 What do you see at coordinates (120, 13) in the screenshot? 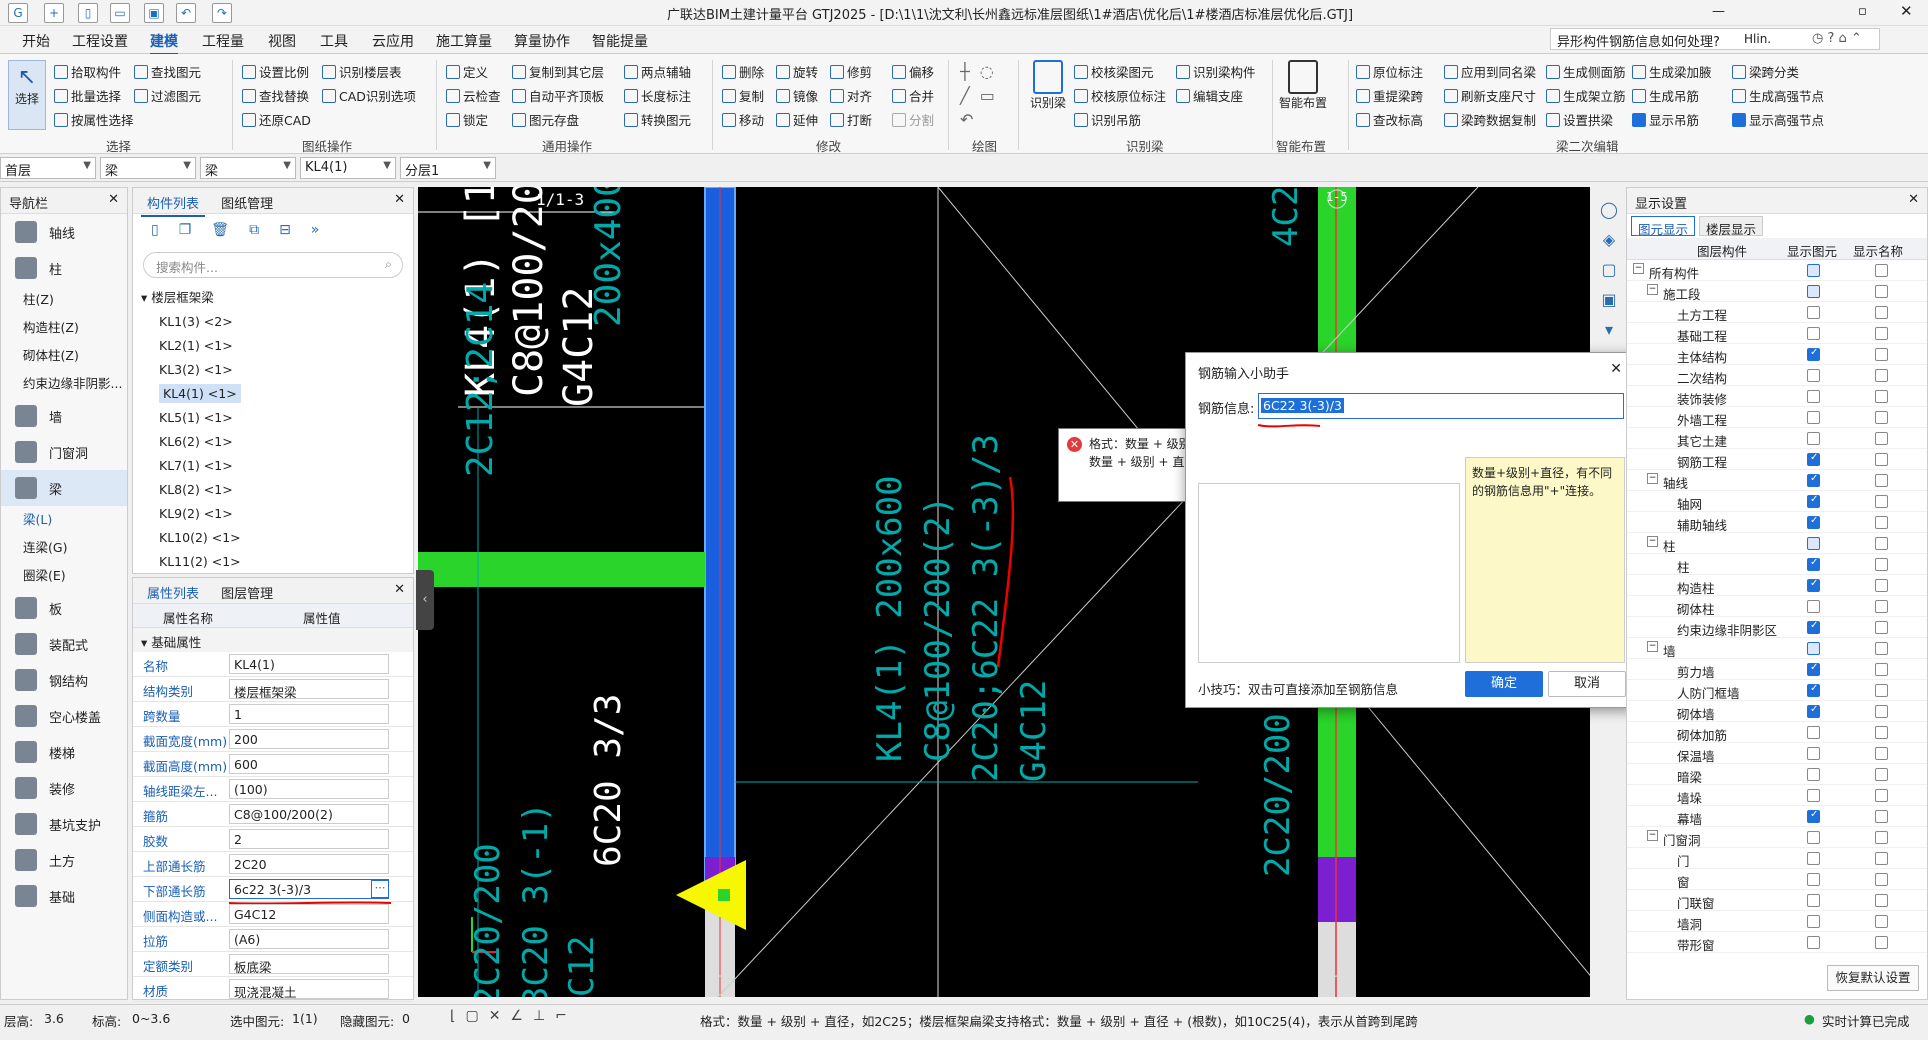
I see `open-icon: ▭` at bounding box center [120, 13].